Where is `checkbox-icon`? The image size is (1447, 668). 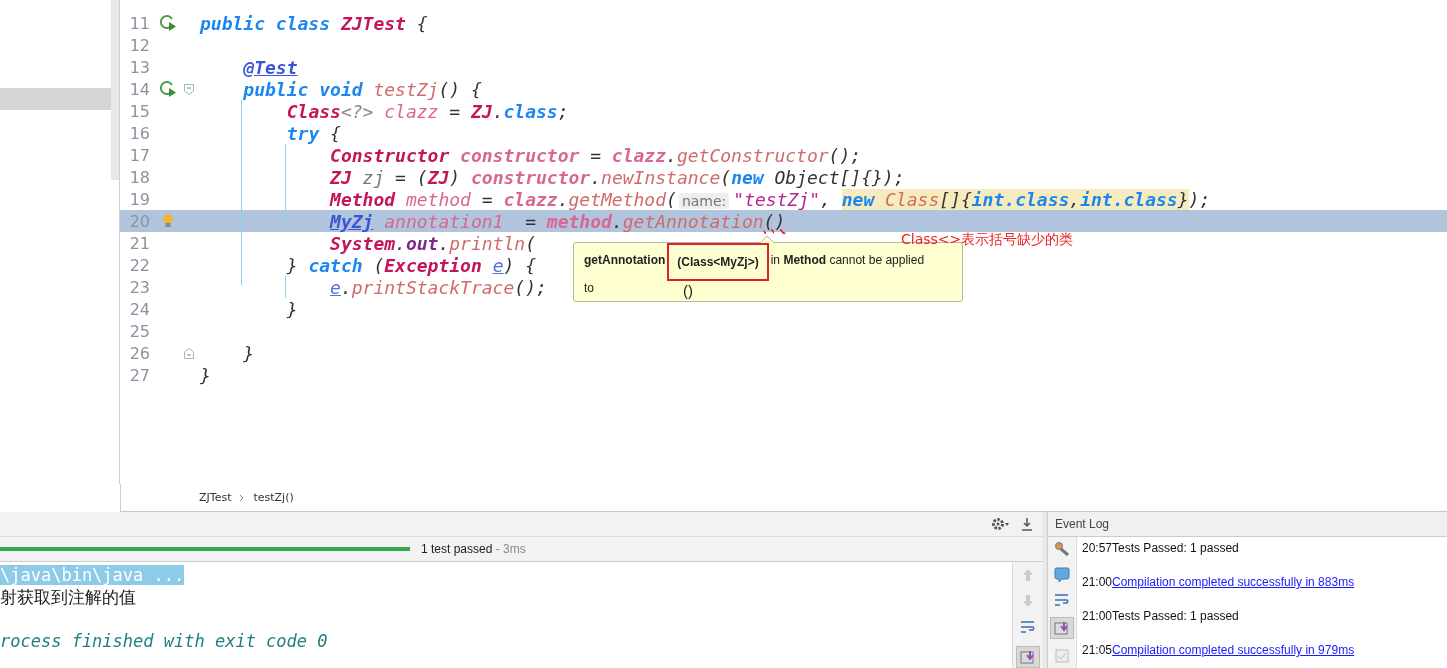
checkbox-icon is located at coordinates (1062, 656).